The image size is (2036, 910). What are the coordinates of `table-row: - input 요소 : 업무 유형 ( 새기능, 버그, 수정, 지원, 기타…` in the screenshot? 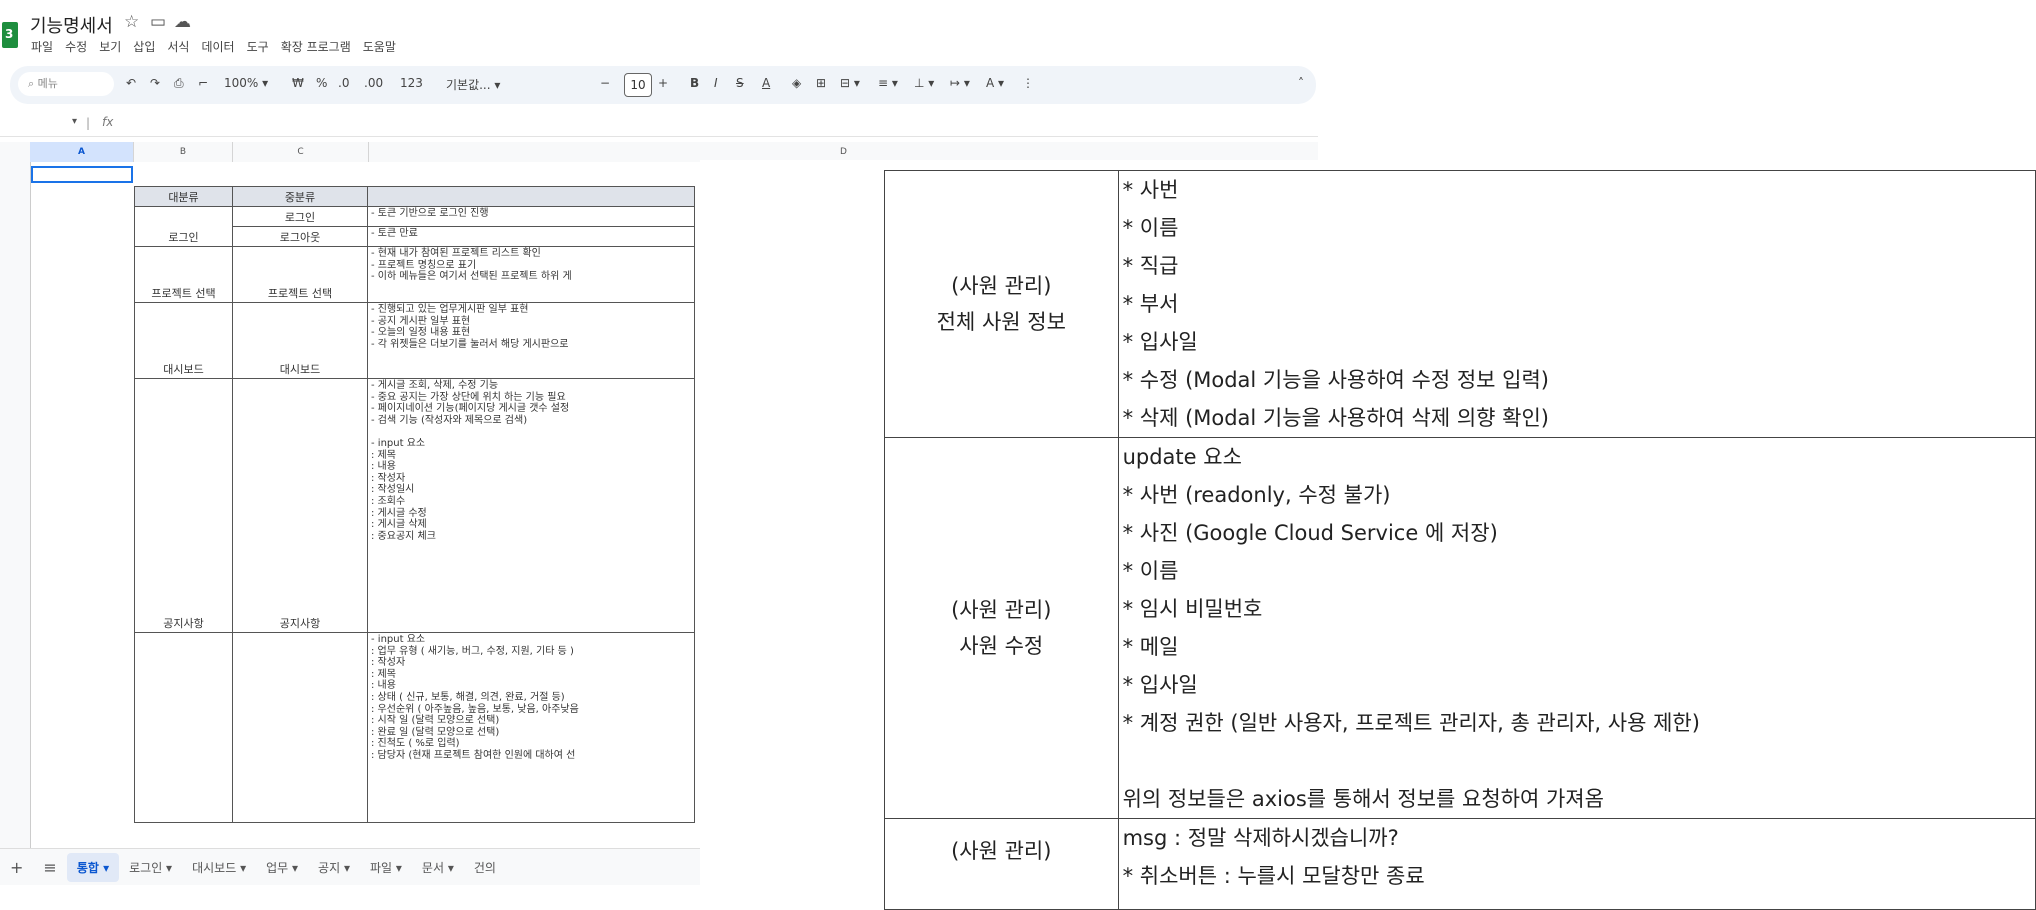 It's located at (414, 727).